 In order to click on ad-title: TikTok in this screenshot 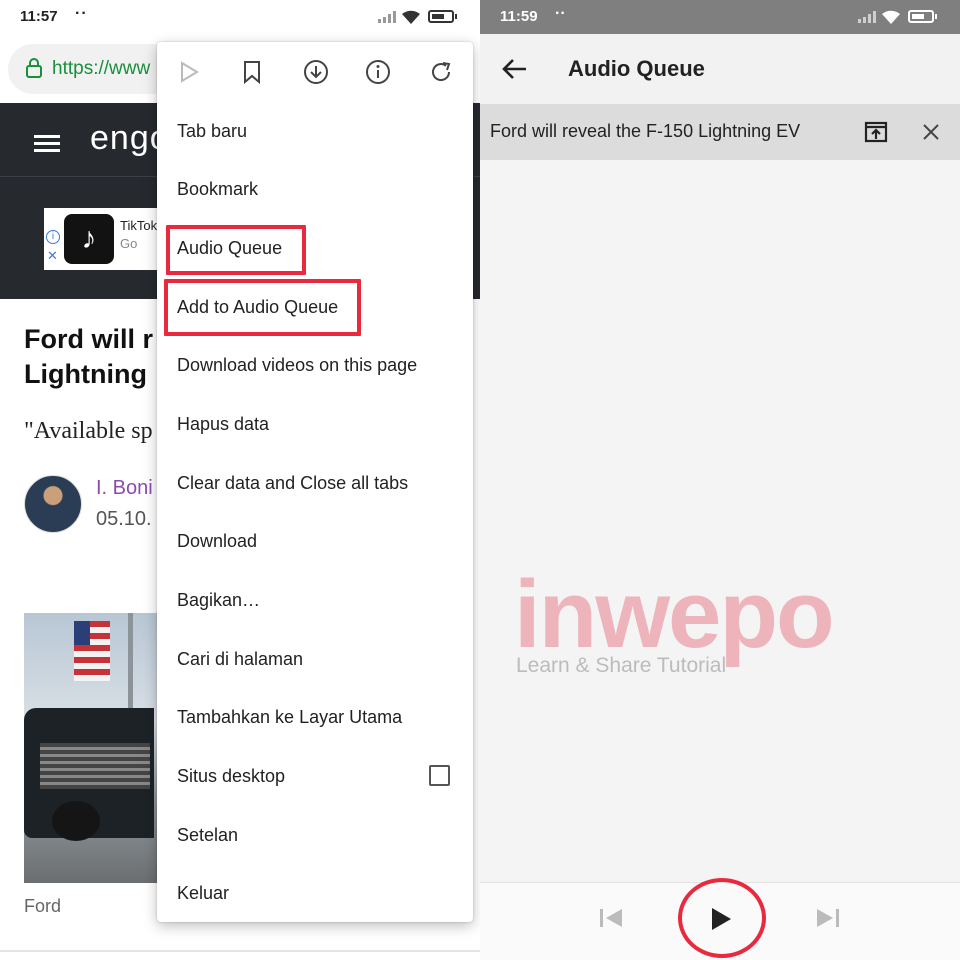, I will do `click(139, 225)`.